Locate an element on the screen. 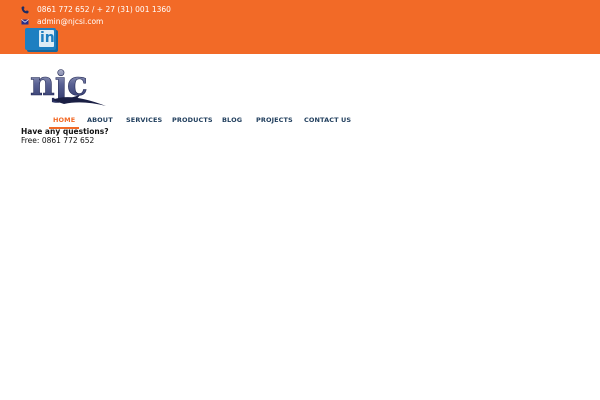  nav-item-about: ABOUT is located at coordinates (100, 121).